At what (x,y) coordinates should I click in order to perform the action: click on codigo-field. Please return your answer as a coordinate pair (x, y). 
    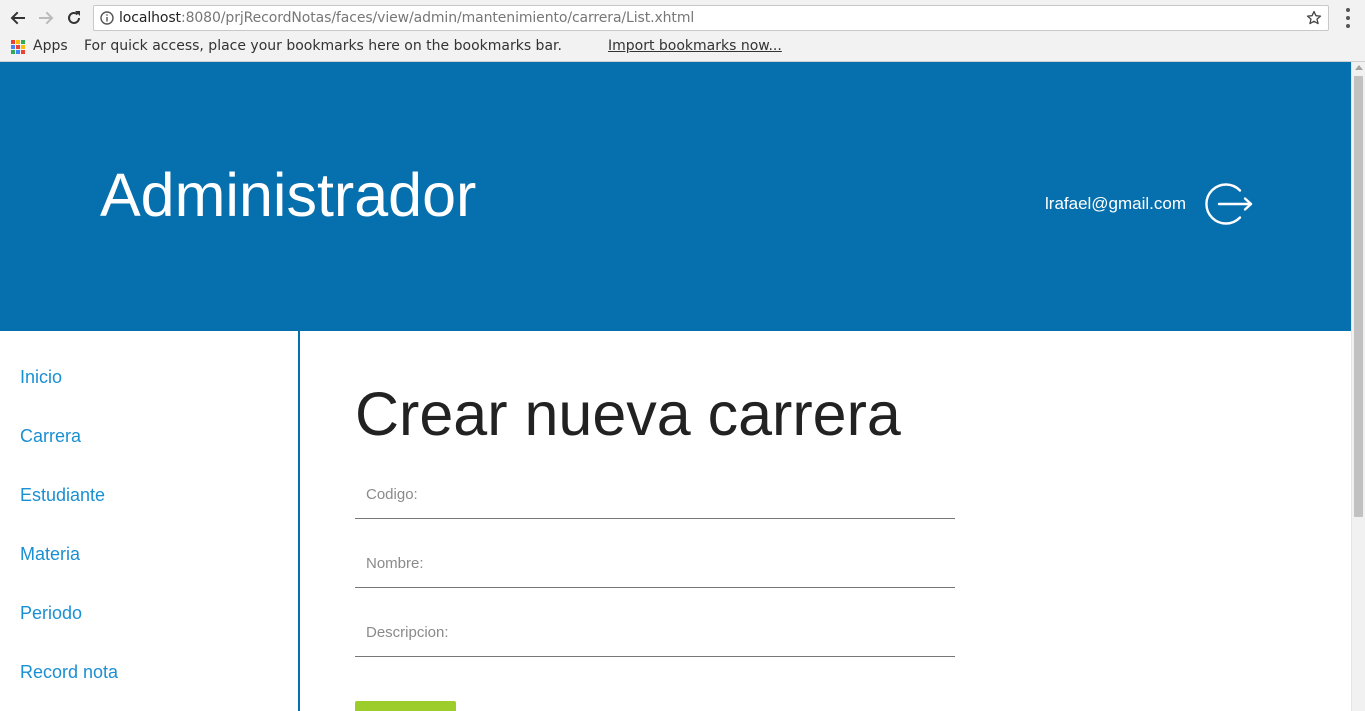
    Looking at the image, I should click on (655, 495).